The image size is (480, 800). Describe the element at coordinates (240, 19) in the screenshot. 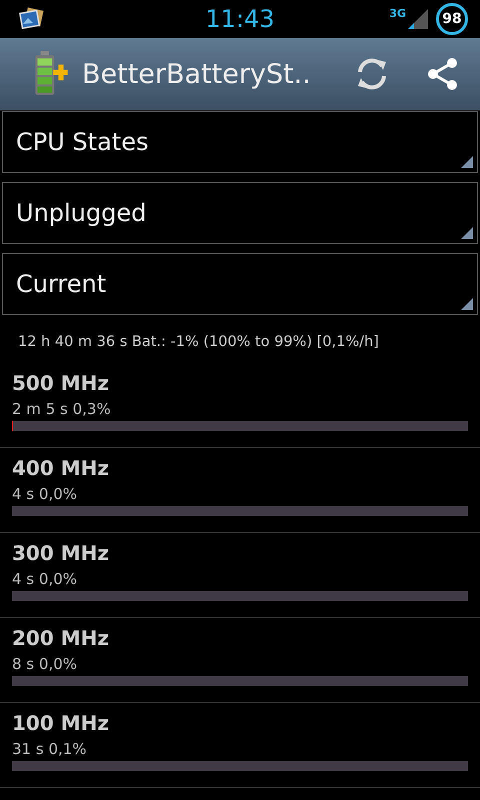

I see `clock: 11:43` at that location.